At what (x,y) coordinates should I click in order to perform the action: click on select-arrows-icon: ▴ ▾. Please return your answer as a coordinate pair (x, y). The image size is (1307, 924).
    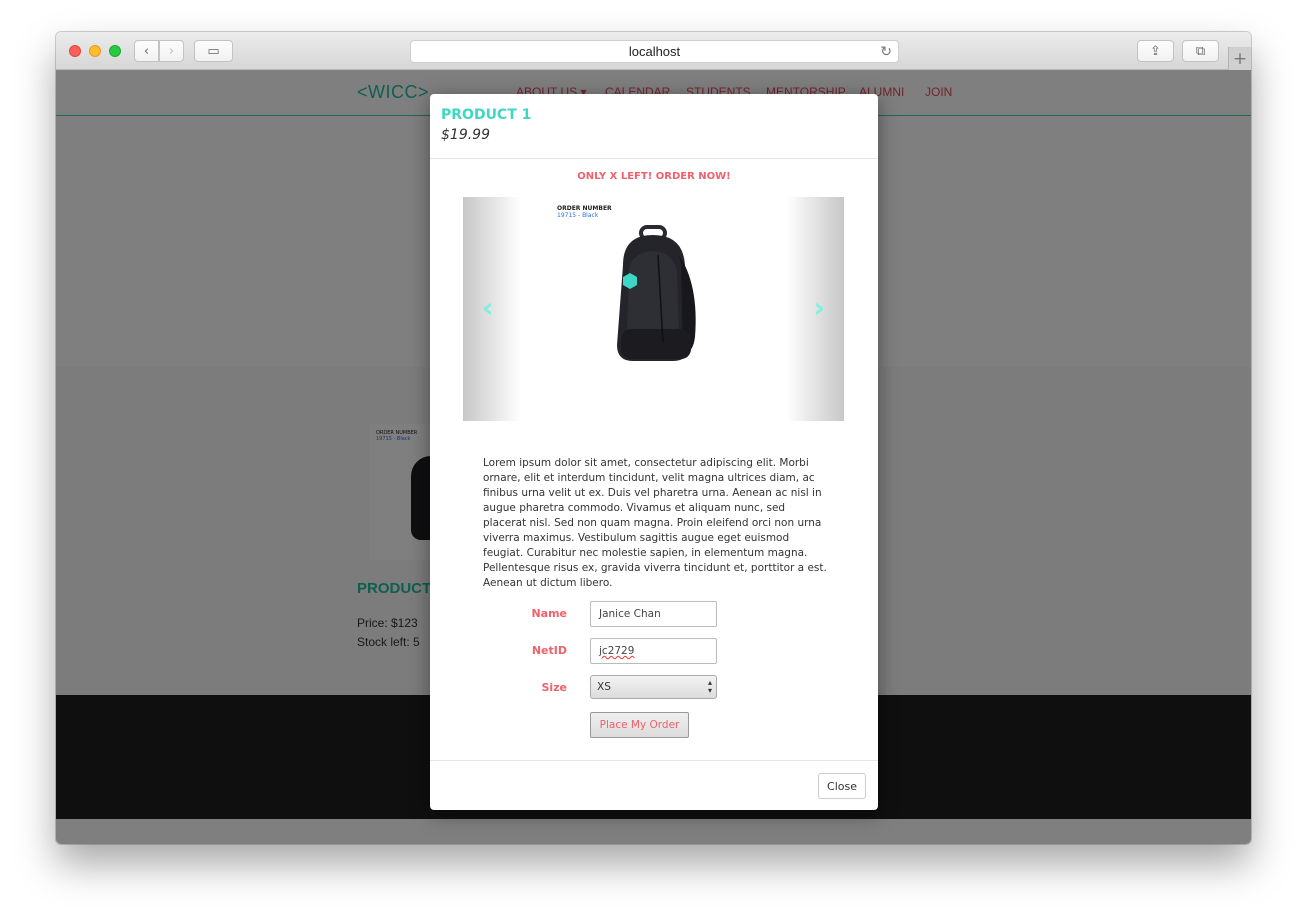
    Looking at the image, I should click on (709, 686).